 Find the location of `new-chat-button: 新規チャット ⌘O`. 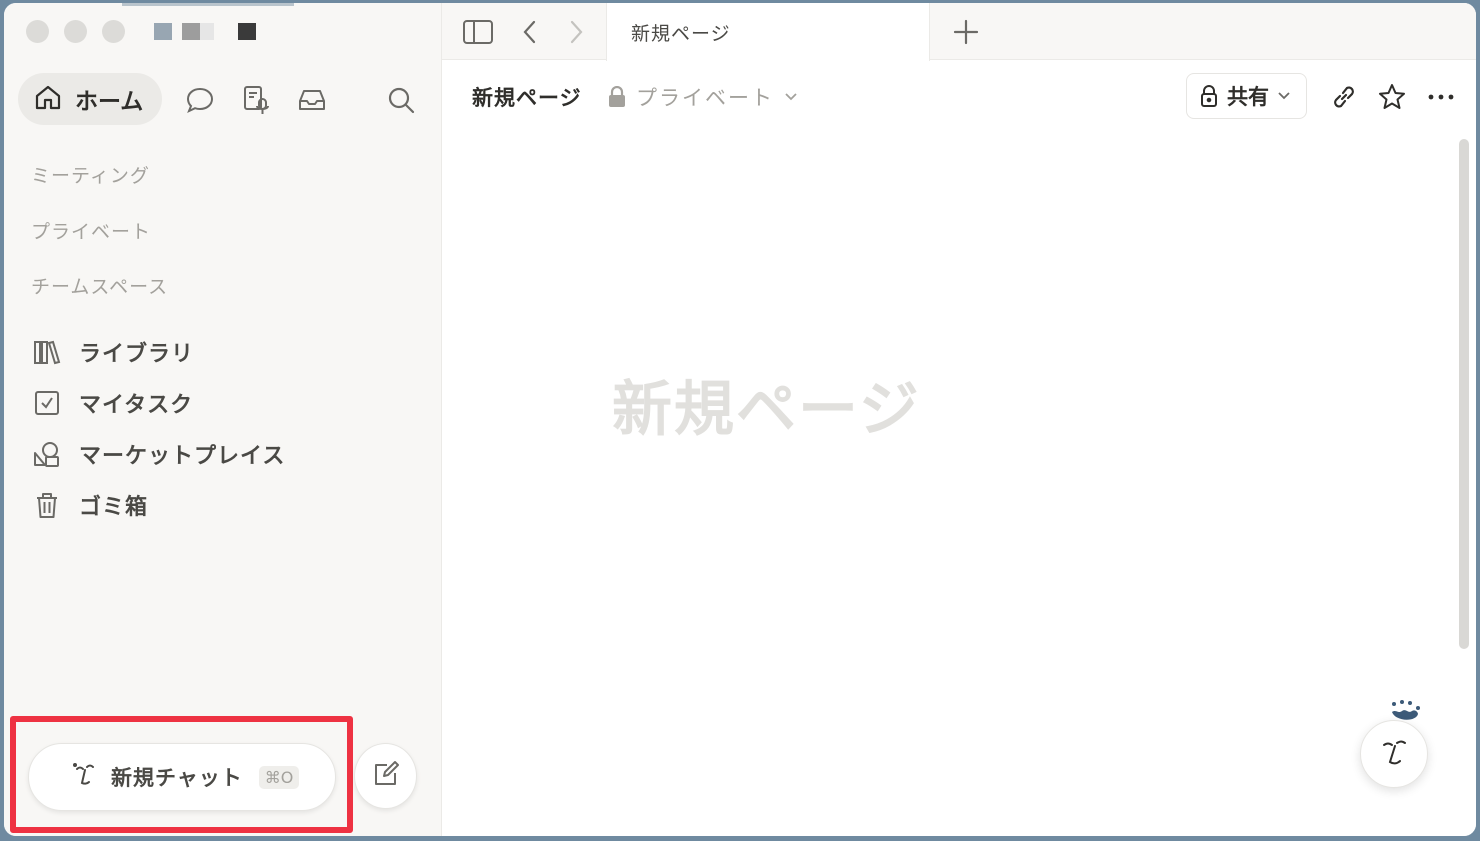

new-chat-button: 新規チャット ⌘O is located at coordinates (182, 777).